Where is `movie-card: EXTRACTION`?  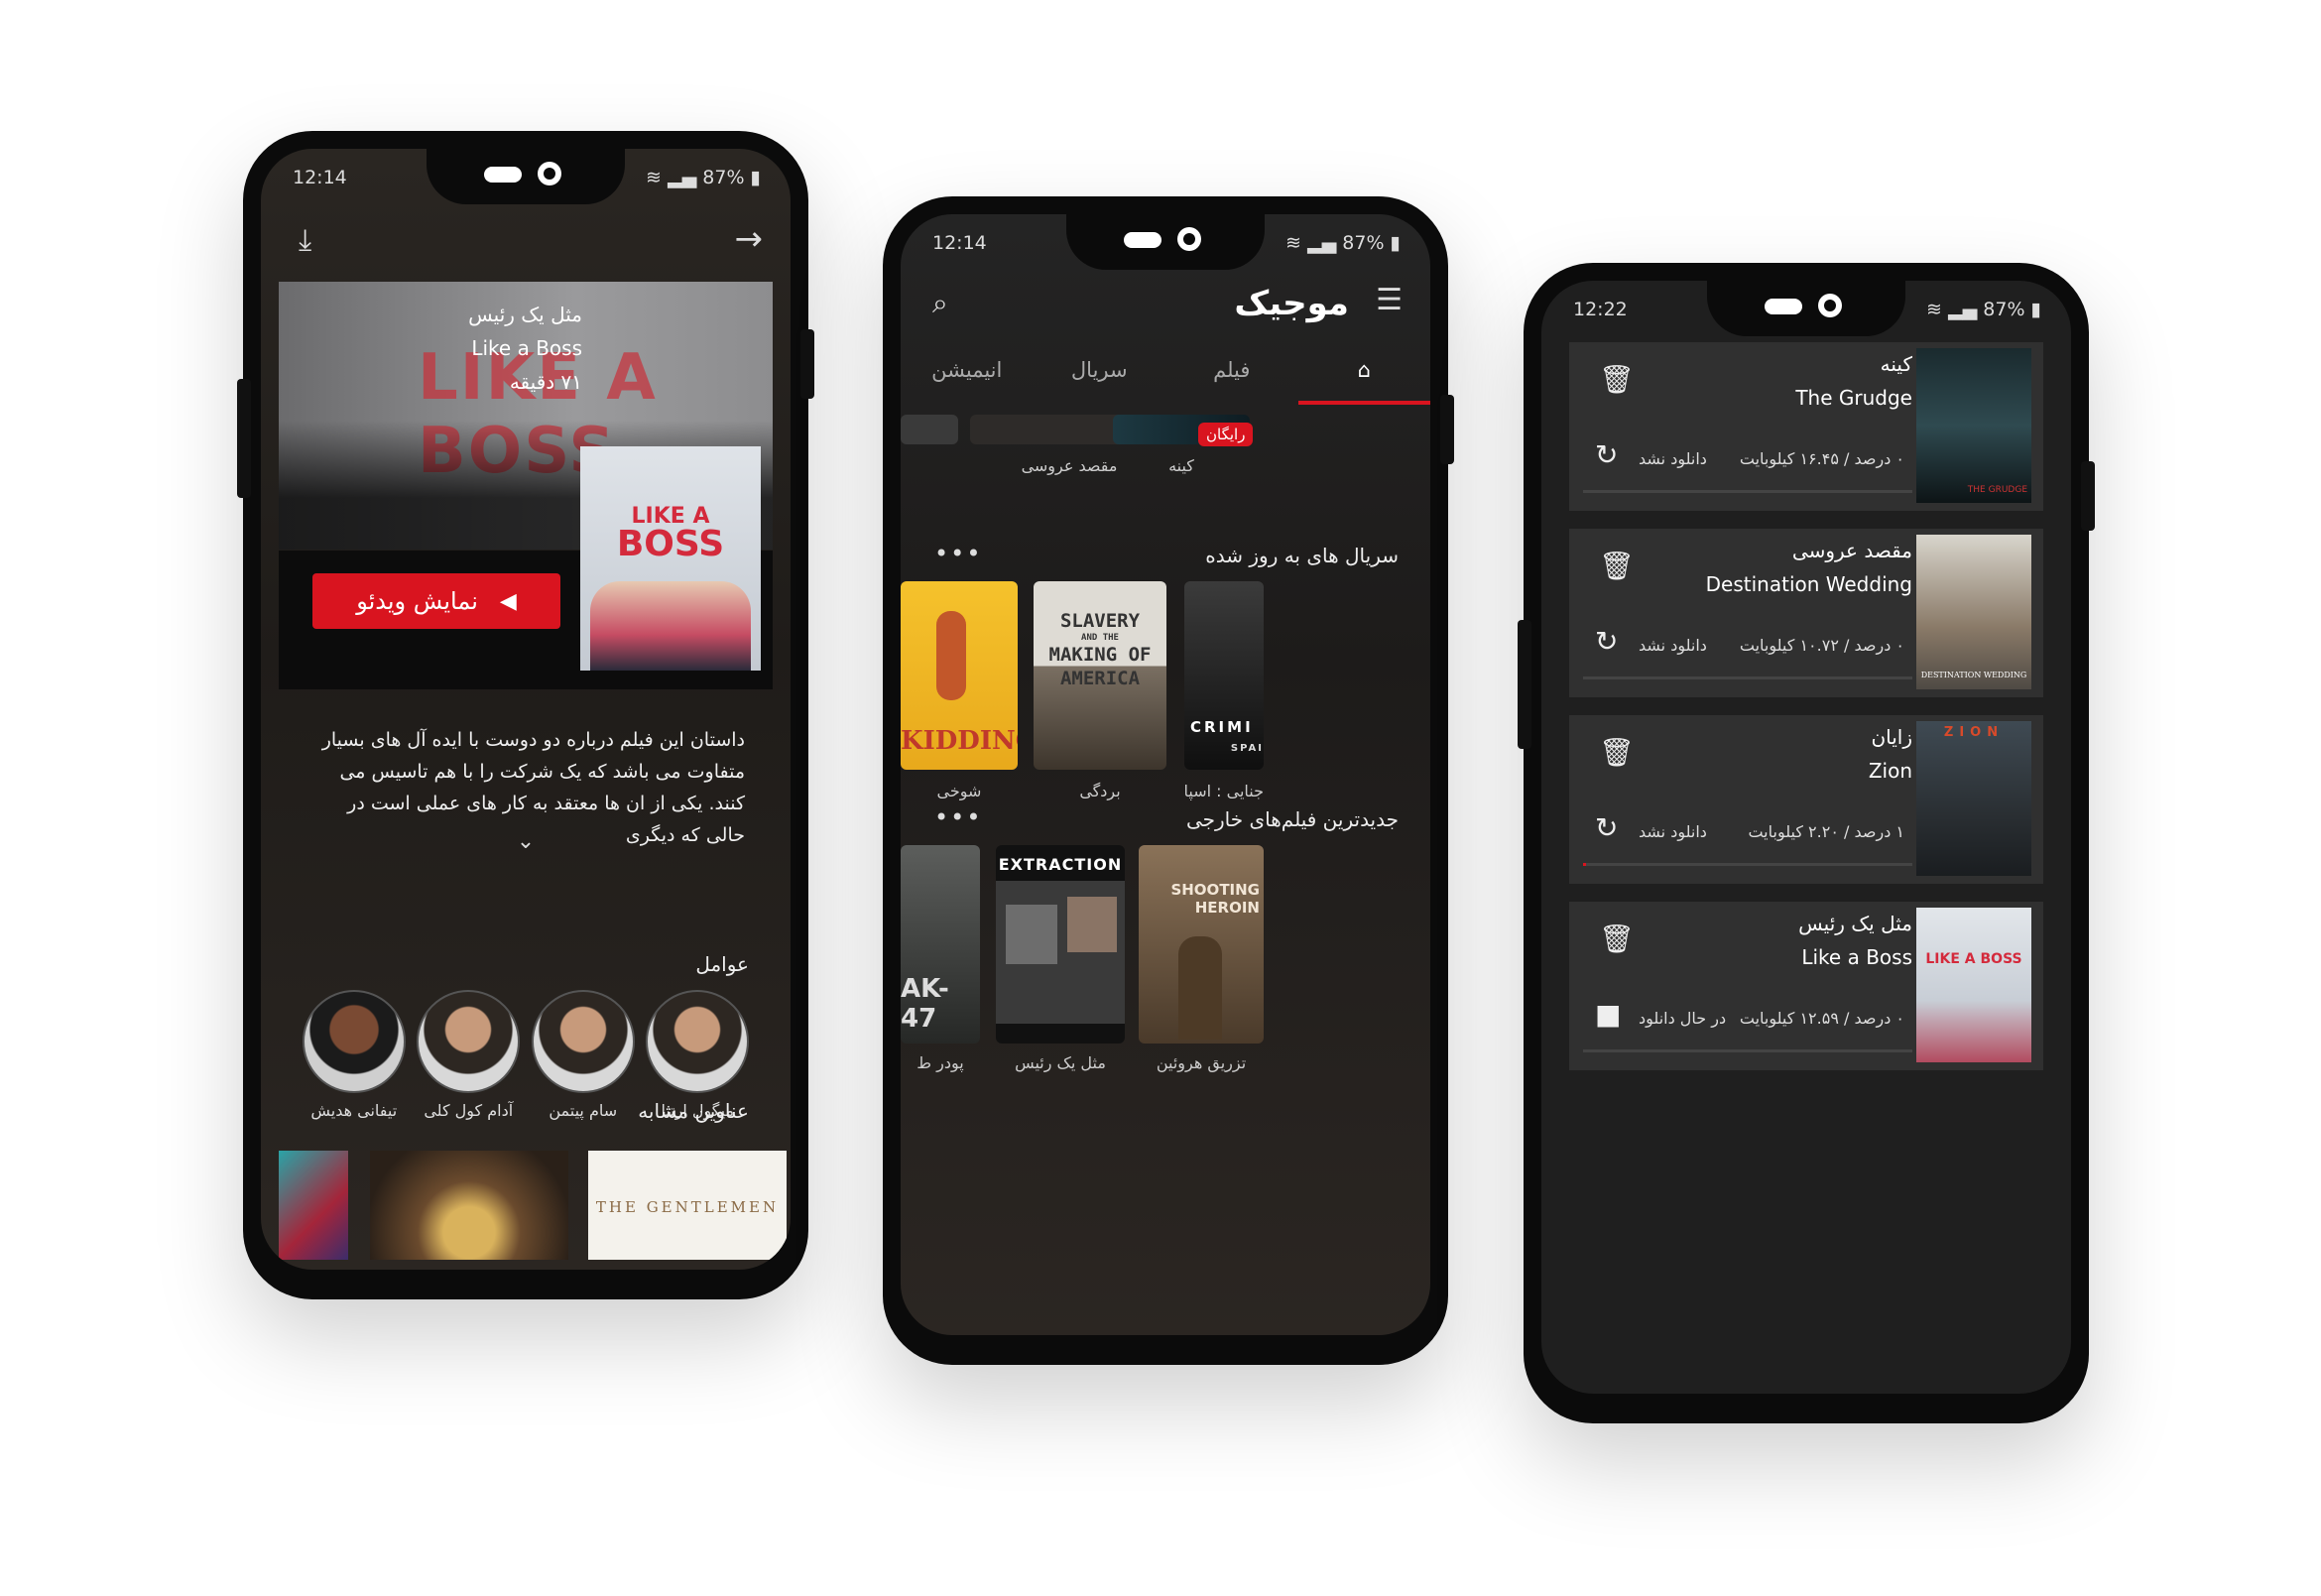 movie-card: EXTRACTION is located at coordinates (1060, 944).